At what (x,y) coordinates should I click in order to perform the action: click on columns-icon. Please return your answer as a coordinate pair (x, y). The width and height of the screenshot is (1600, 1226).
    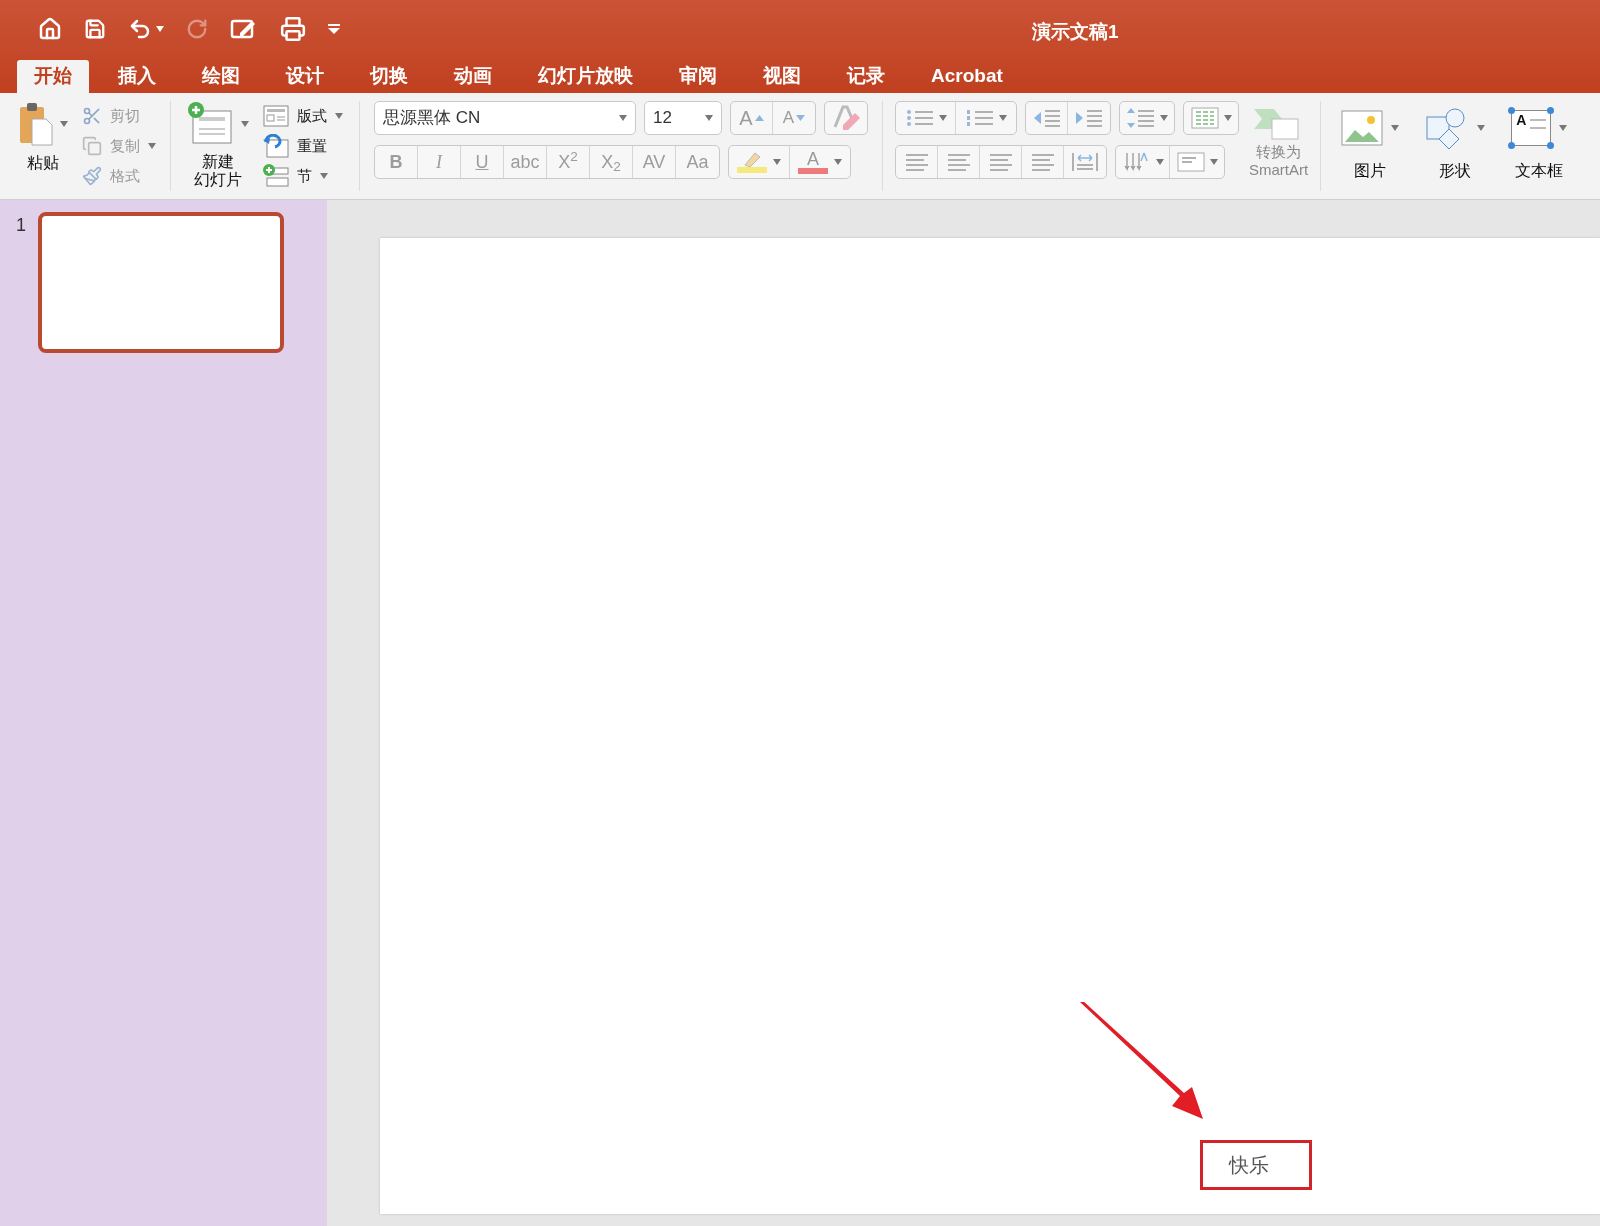
    Looking at the image, I should click on (1205, 118).